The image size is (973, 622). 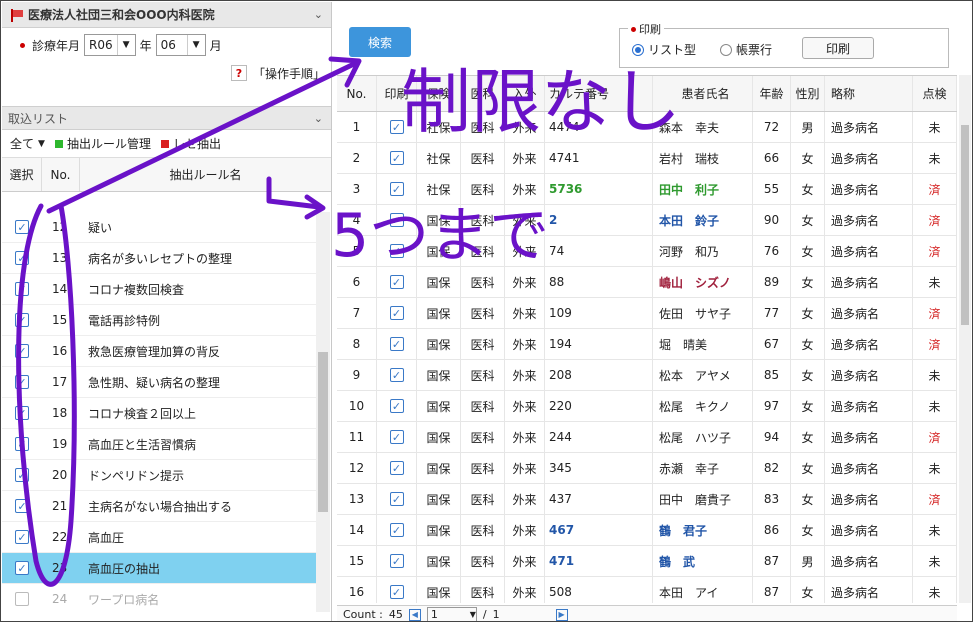 I want to click on table-row: 16 ✓ 国保 医科 外来 508 本田 アイ 87 女過多病名未, so click(x=647, y=590).